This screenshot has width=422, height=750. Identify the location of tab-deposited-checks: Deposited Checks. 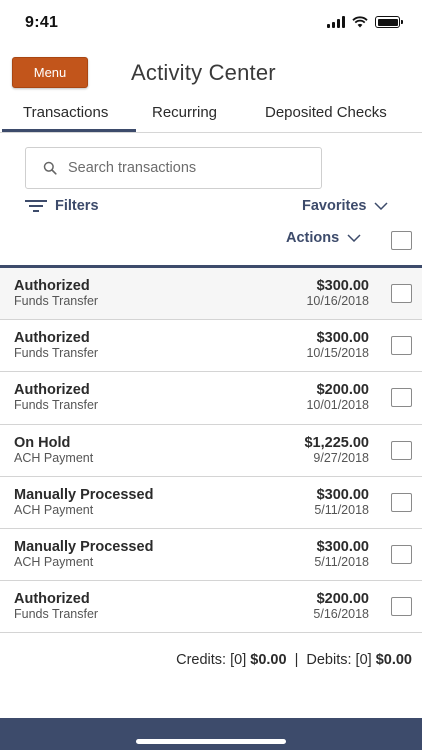
(326, 112).